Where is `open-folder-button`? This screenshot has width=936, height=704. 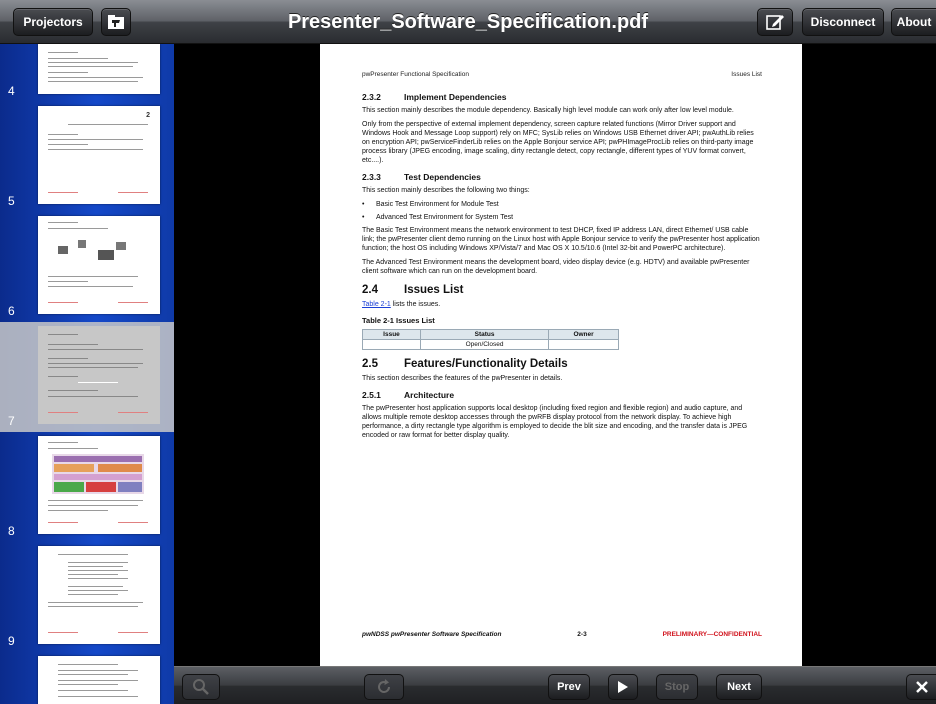 open-folder-button is located at coordinates (116, 22).